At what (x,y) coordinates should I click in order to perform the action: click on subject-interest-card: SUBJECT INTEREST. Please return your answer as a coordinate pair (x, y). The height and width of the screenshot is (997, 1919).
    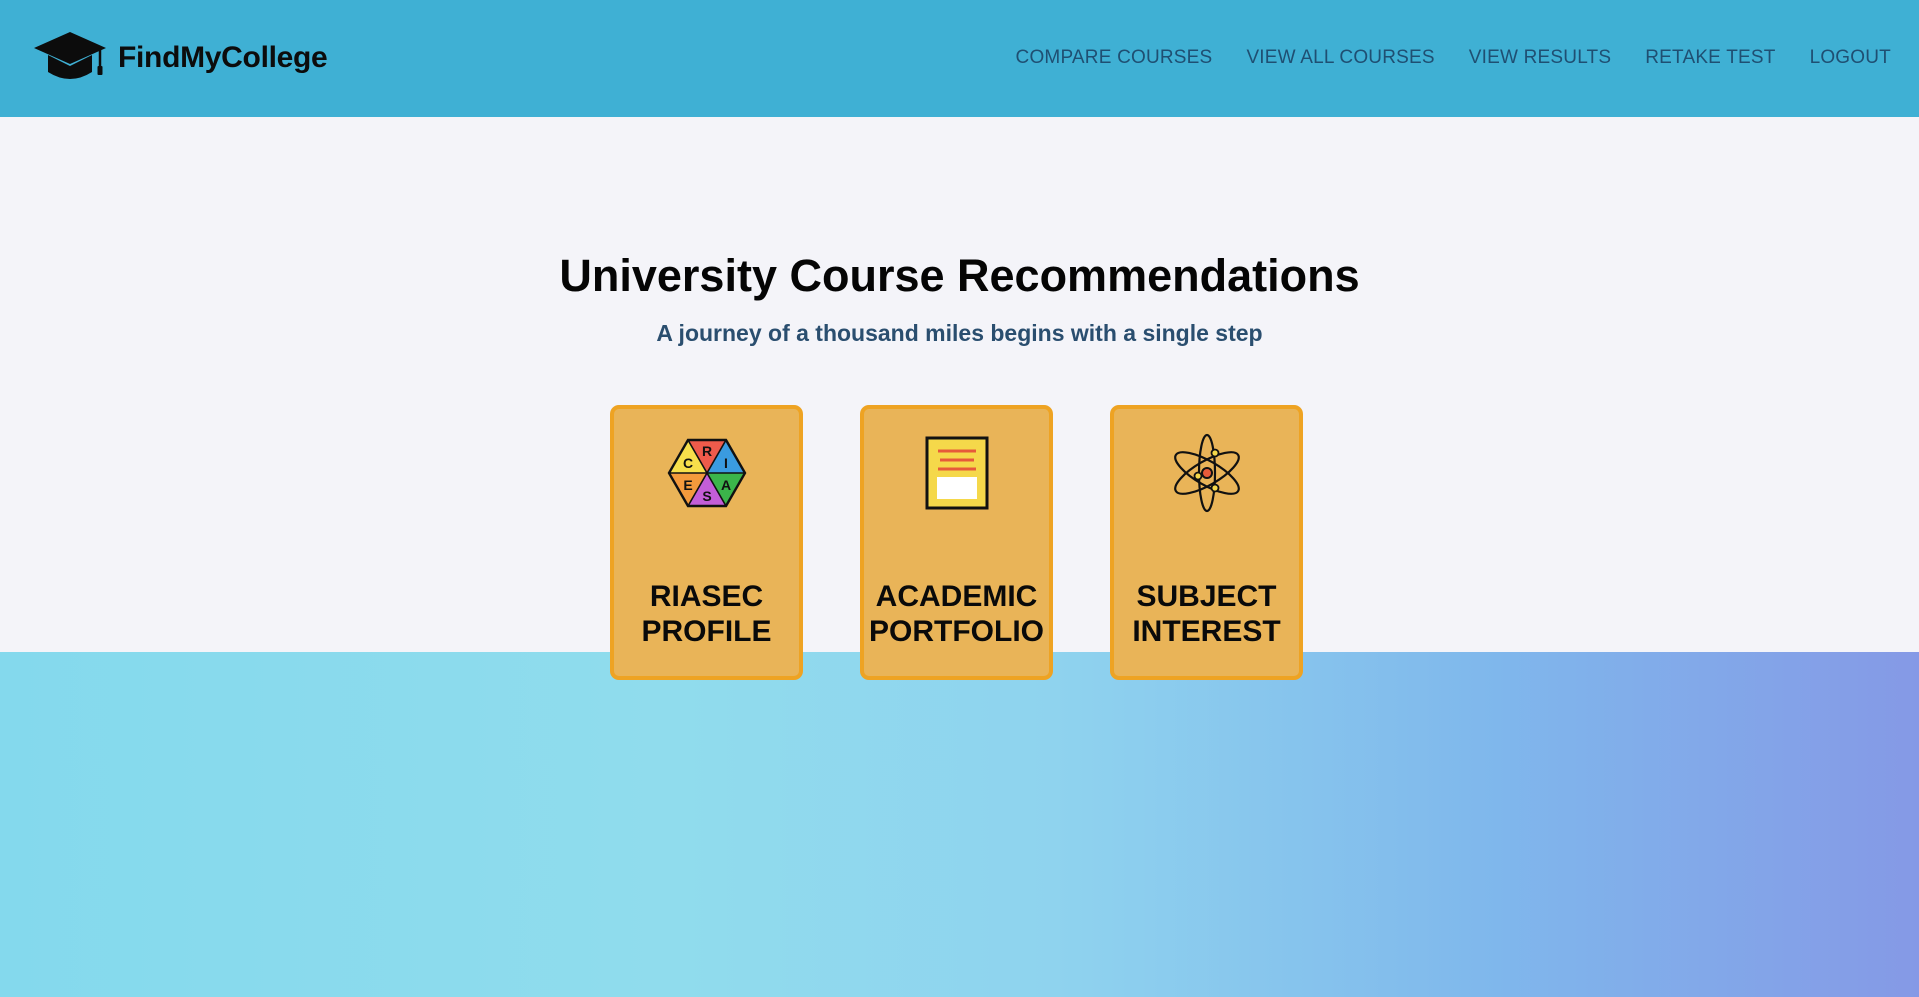
    Looking at the image, I should click on (1206, 542).